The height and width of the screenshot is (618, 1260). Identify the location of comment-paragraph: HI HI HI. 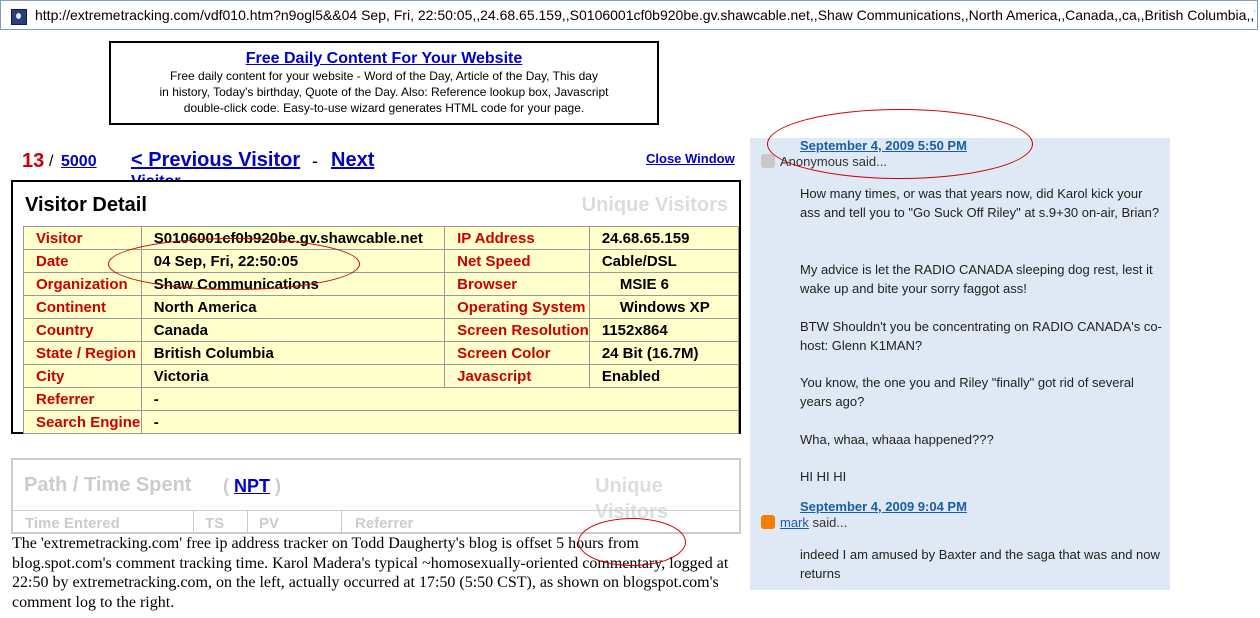
(823, 476).